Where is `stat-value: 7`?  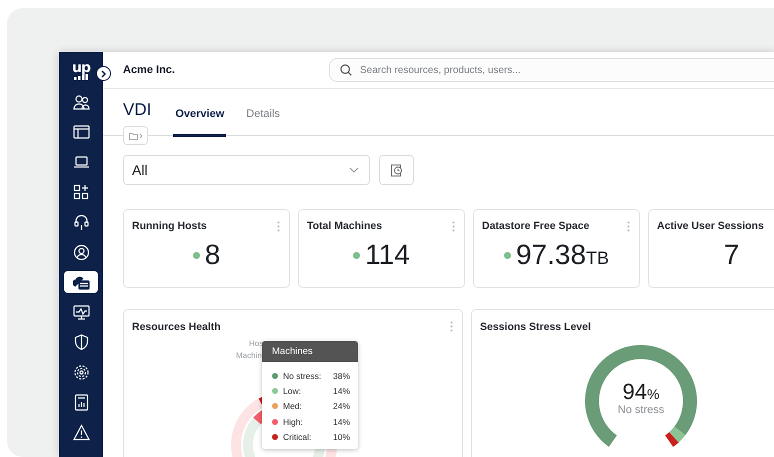
stat-value: 7 is located at coordinates (732, 255).